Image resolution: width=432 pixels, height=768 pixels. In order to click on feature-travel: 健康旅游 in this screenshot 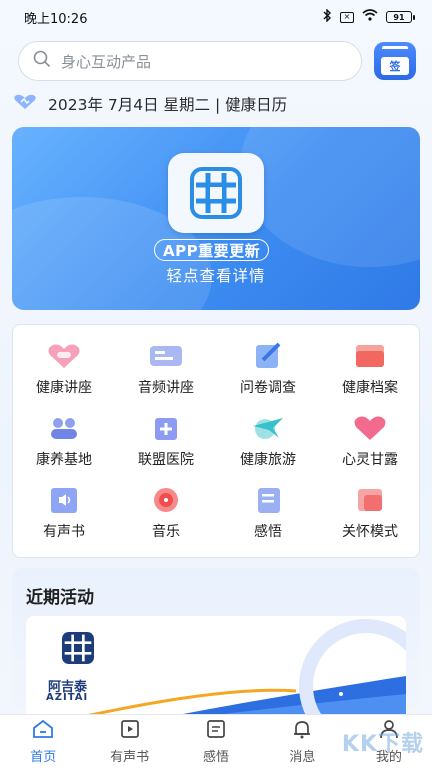, I will do `click(268, 443)`.